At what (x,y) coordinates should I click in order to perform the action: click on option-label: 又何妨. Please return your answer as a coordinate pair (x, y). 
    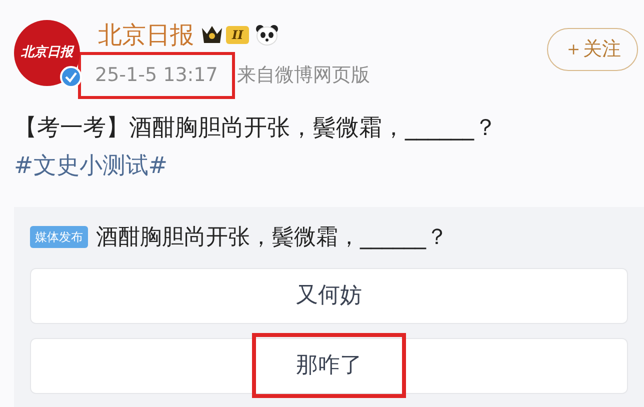
    Looking at the image, I should click on (329, 296).